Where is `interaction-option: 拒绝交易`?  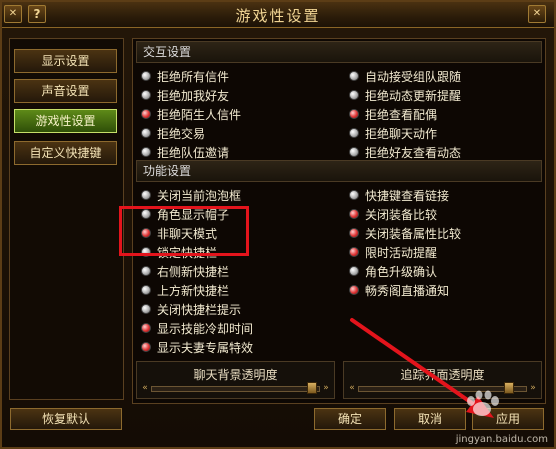
interaction-option: 拒绝交易 is located at coordinates (173, 133).